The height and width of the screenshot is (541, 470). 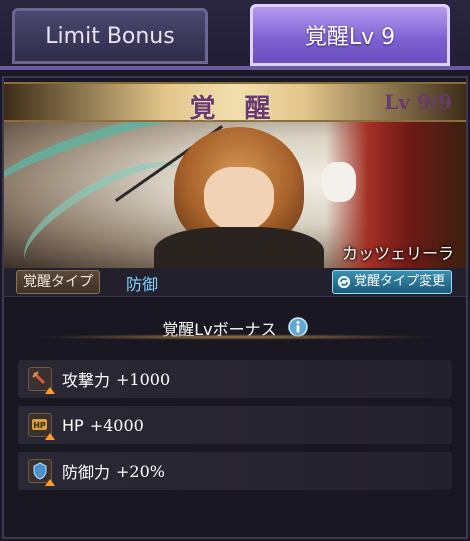 I want to click on attack-icon, so click(x=41, y=380).